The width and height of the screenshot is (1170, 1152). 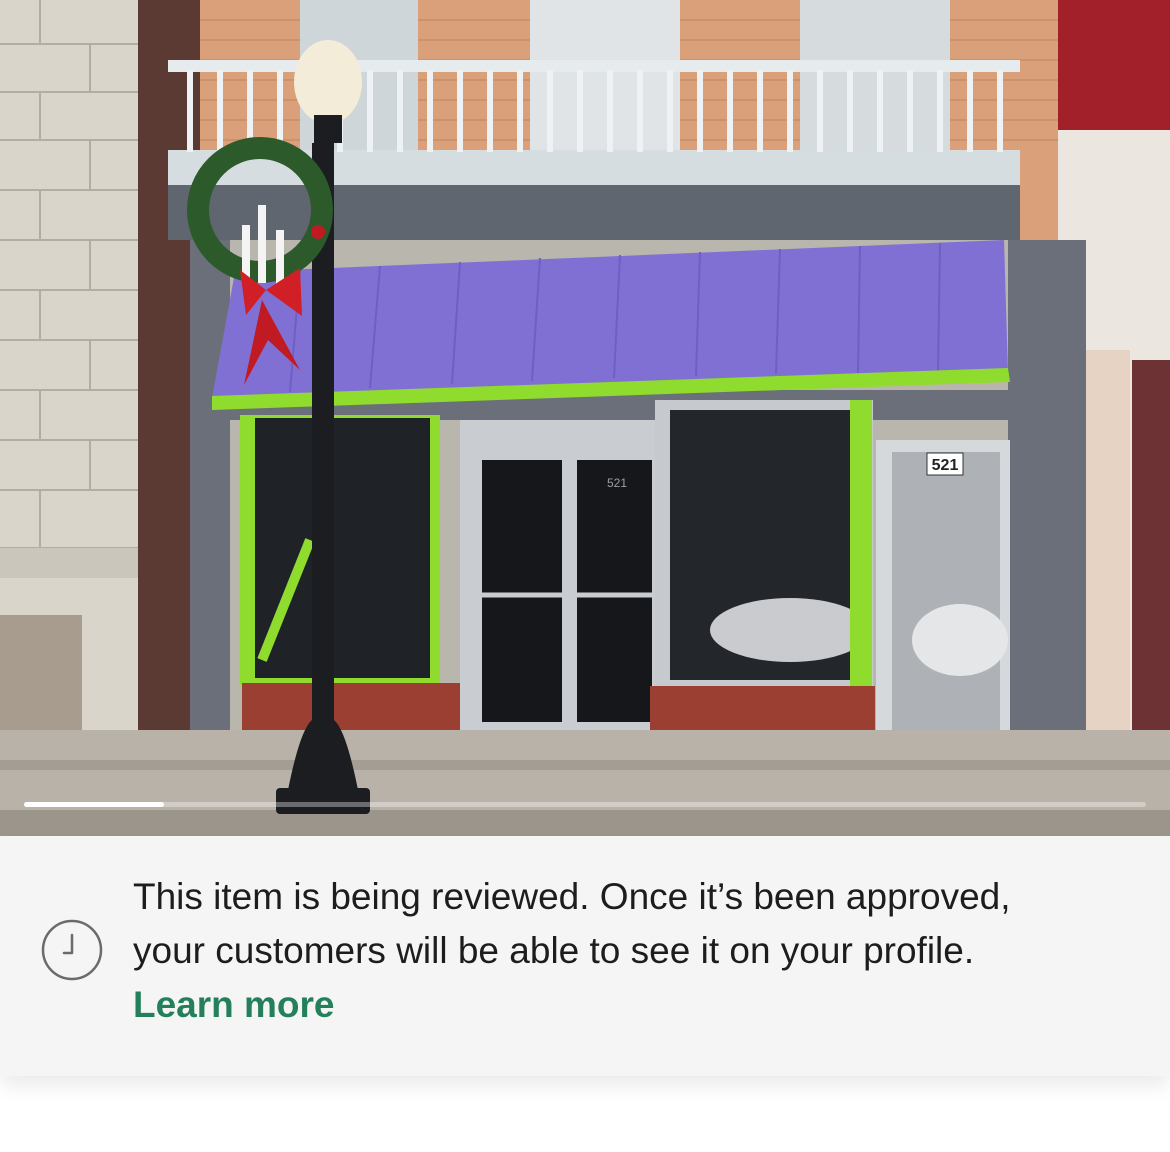 What do you see at coordinates (585, 804) in the screenshot?
I see `carousel-progress` at bounding box center [585, 804].